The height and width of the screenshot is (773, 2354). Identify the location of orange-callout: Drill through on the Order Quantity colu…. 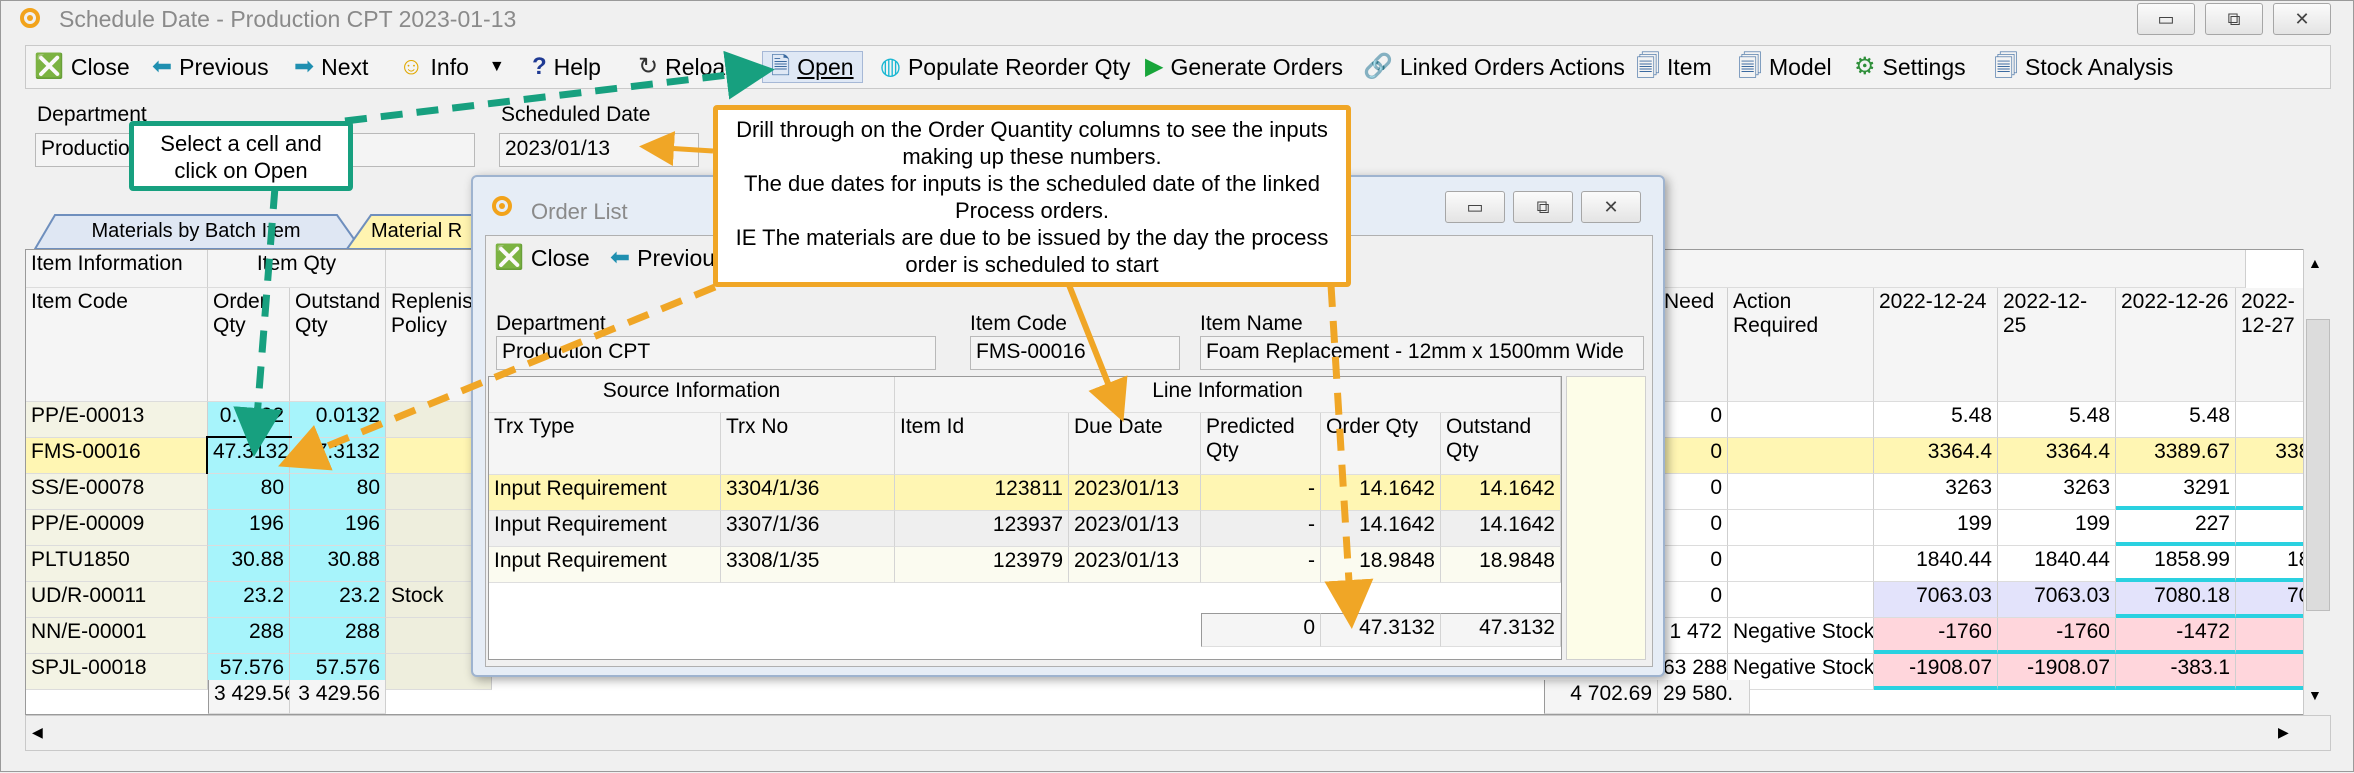
(1032, 196).